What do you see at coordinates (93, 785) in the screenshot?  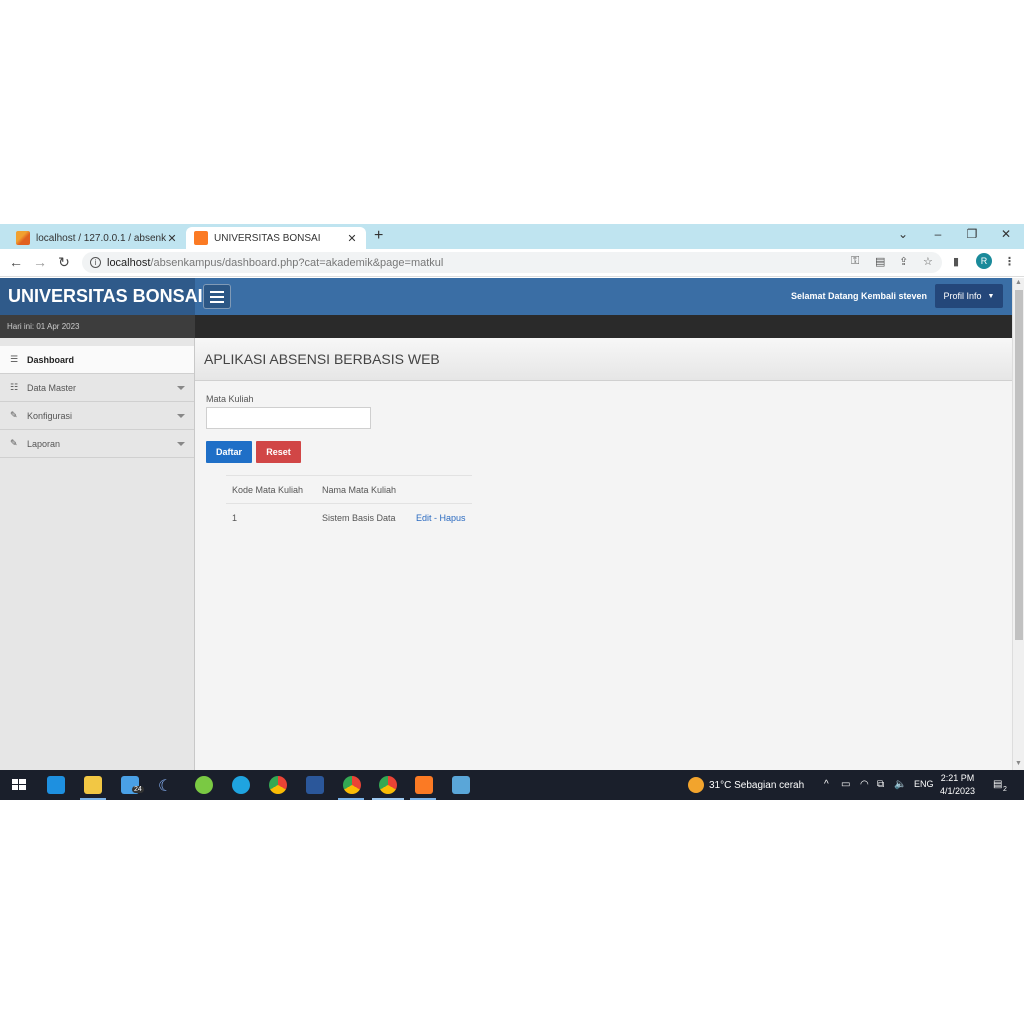 I see `file-explorer-icon` at bounding box center [93, 785].